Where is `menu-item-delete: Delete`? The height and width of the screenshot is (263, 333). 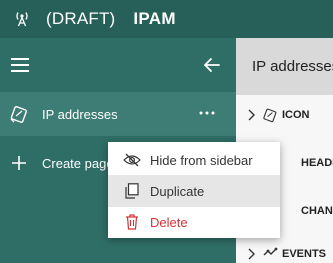 menu-item-delete: Delete is located at coordinates (194, 222).